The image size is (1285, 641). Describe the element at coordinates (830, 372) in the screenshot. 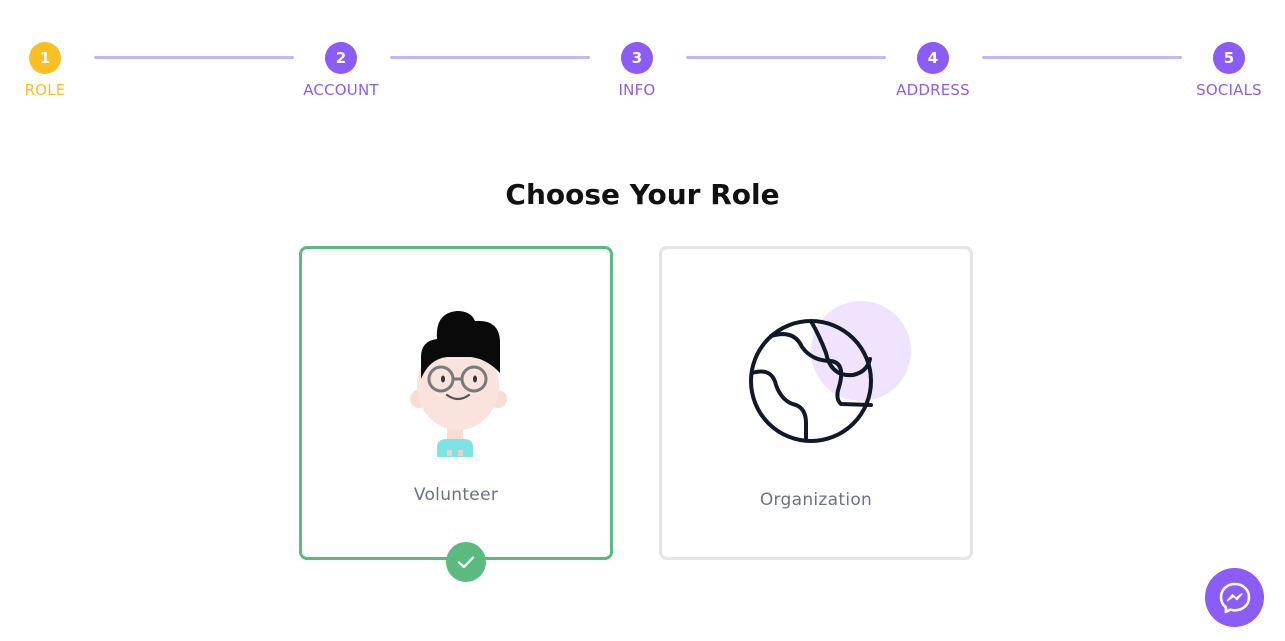

I see `globe-icon` at that location.